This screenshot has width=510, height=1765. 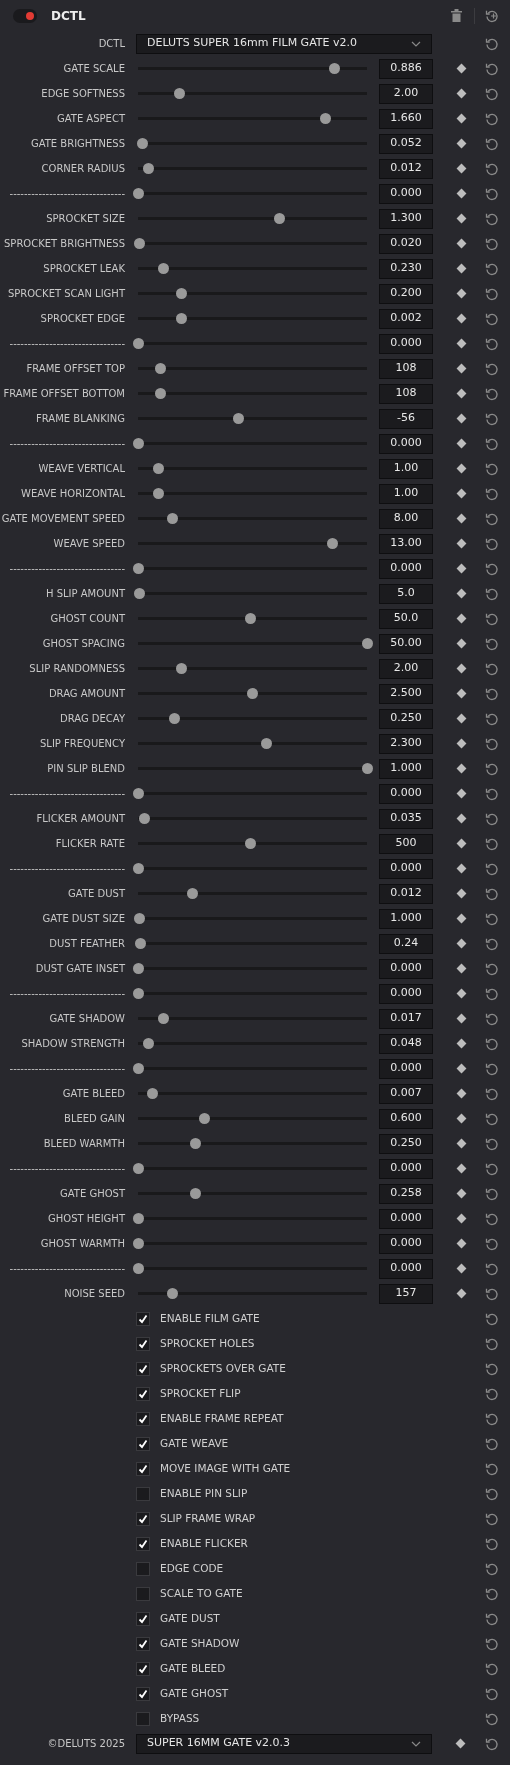 I want to click on value-field: 50.00, so click(x=406, y=643).